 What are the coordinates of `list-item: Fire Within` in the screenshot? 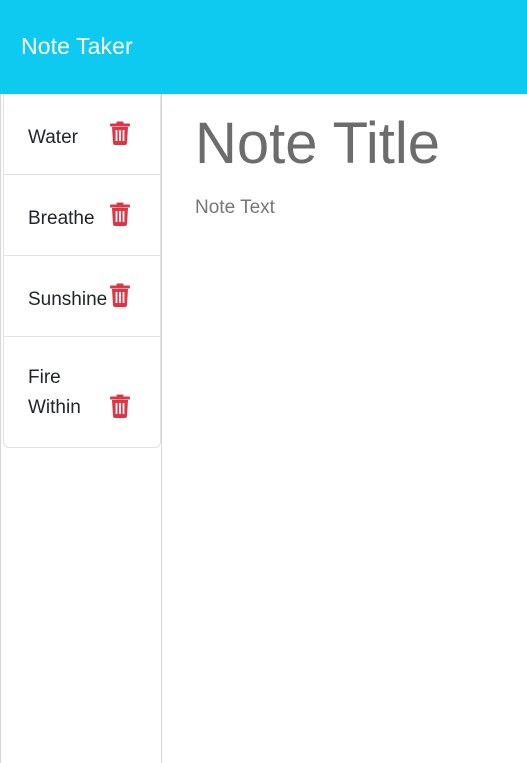 It's located at (82, 392).